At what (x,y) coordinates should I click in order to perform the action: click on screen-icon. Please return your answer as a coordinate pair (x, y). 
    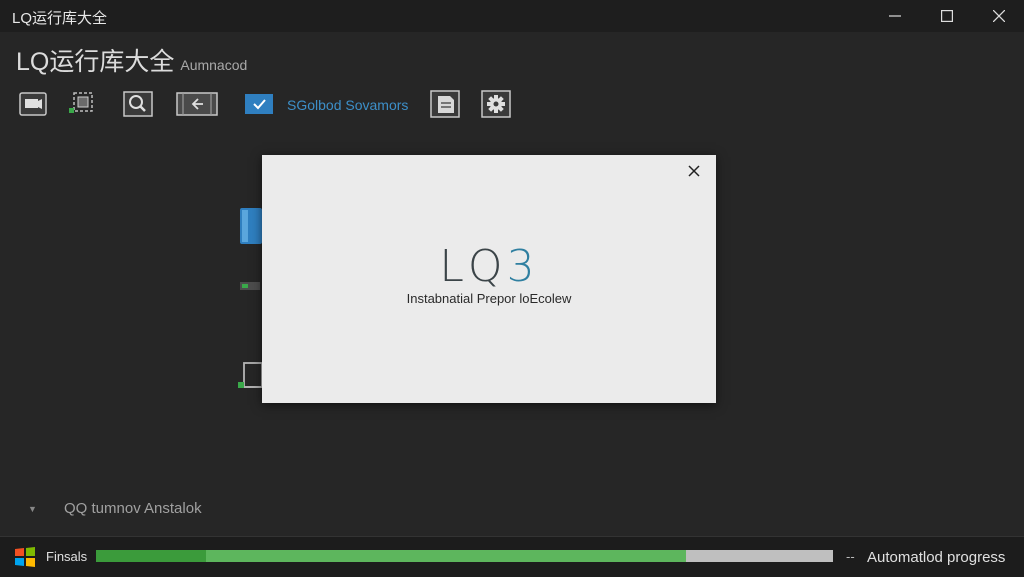
    Looking at the image, I should click on (33, 104).